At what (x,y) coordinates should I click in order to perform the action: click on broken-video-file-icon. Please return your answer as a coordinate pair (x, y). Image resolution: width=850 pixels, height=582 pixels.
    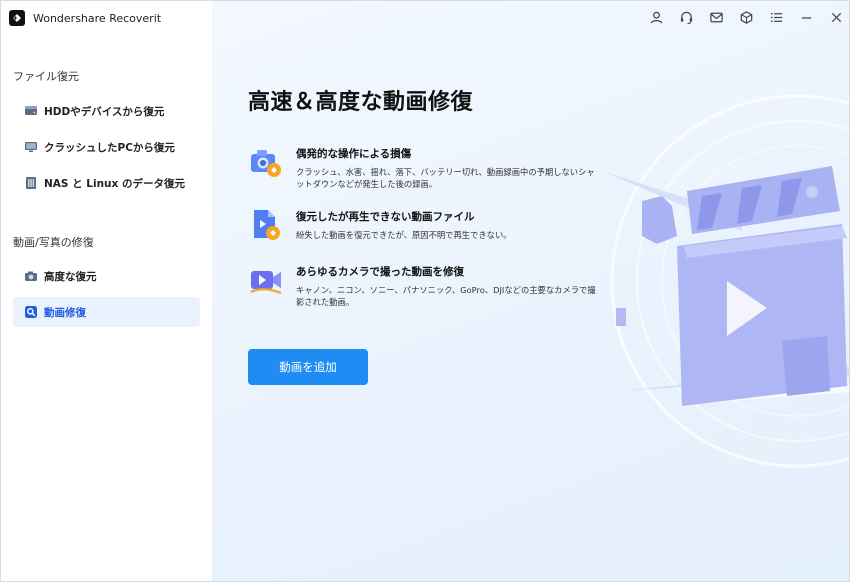
    Looking at the image, I should click on (266, 225).